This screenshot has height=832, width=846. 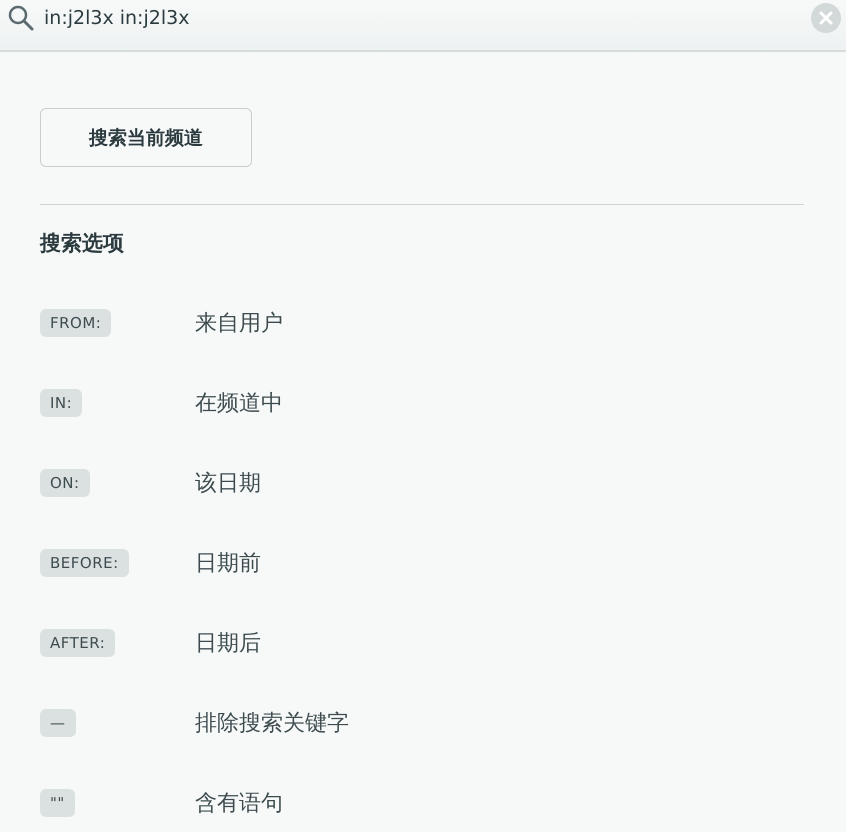 I want to click on option-label: 在频道中, so click(x=239, y=403).